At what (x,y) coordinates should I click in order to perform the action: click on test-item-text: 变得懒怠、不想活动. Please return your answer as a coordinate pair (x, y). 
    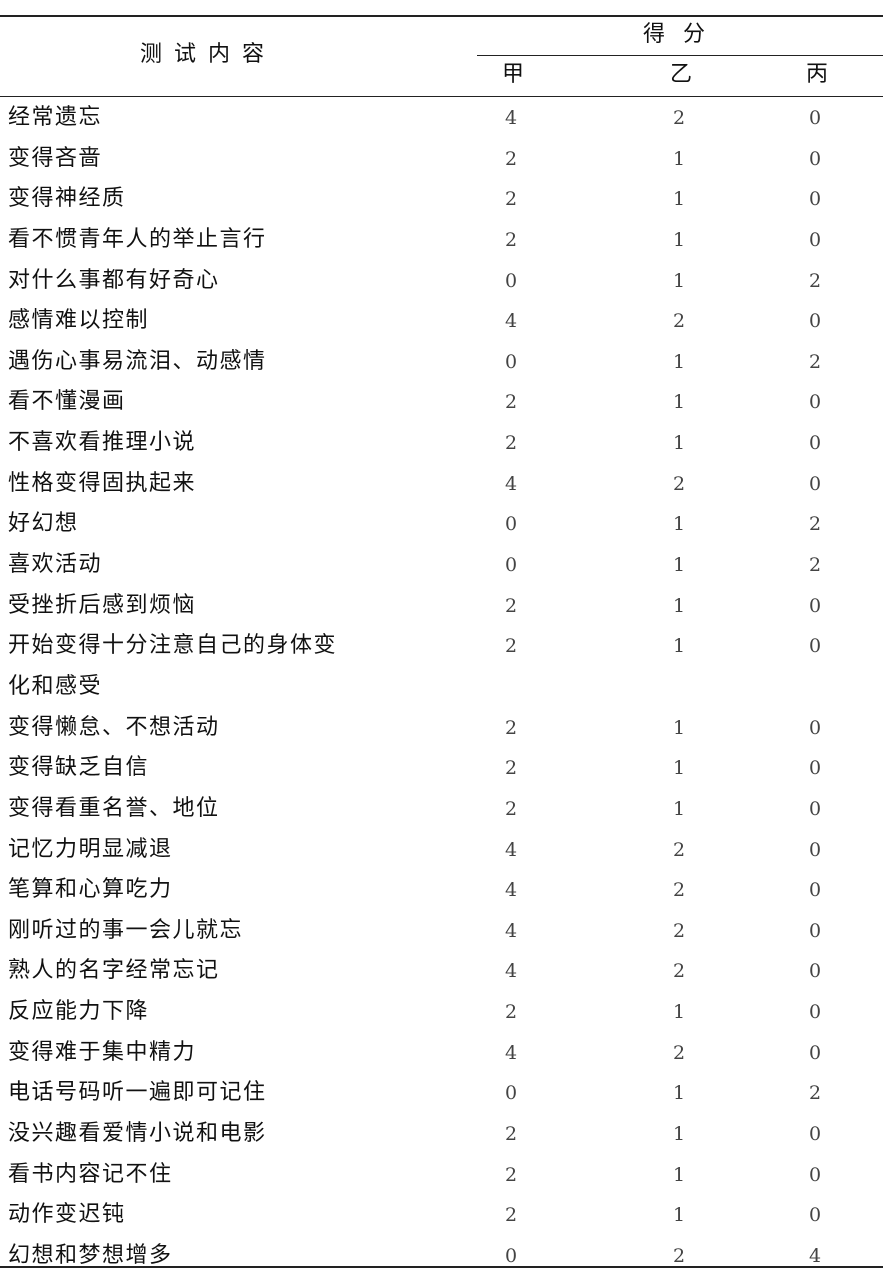
    Looking at the image, I should click on (203, 728).